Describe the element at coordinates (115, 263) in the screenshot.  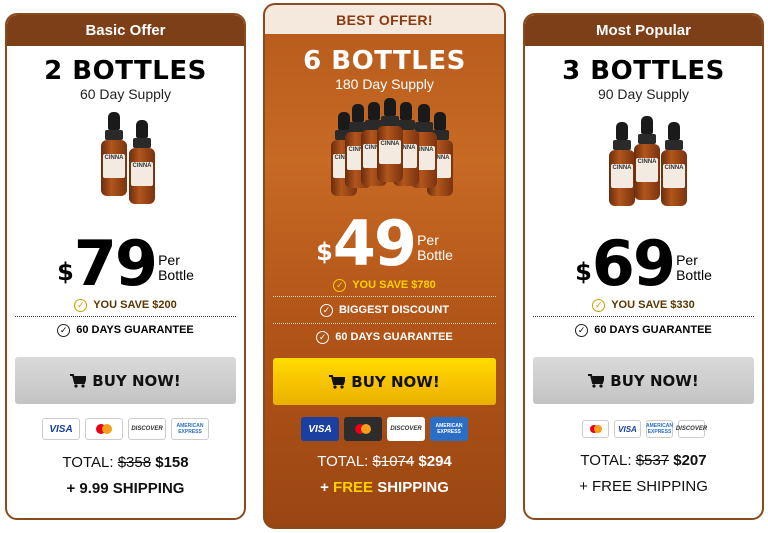
I see `price-amount: 79` at that location.